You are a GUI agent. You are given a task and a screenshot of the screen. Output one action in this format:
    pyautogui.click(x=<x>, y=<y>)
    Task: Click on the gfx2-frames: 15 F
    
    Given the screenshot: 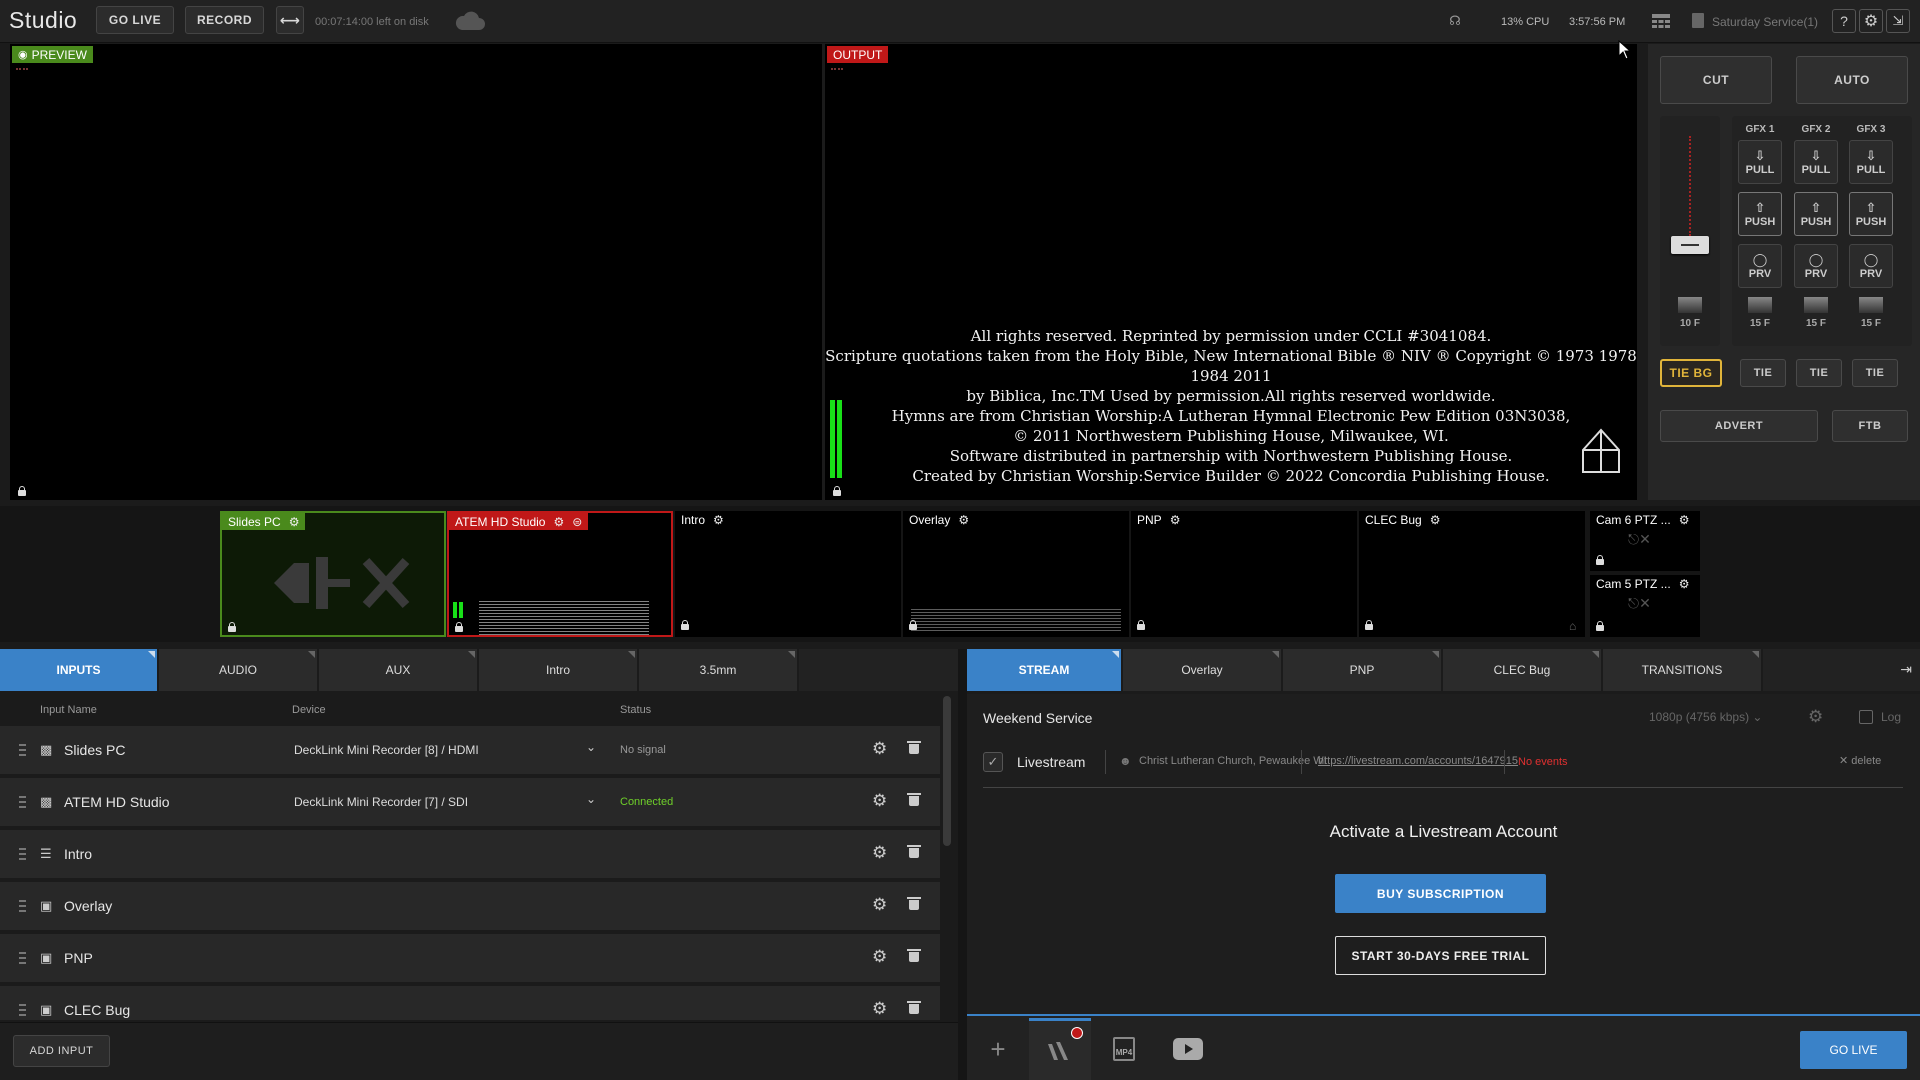 What is the action you would take?
    pyautogui.click(x=1816, y=323)
    